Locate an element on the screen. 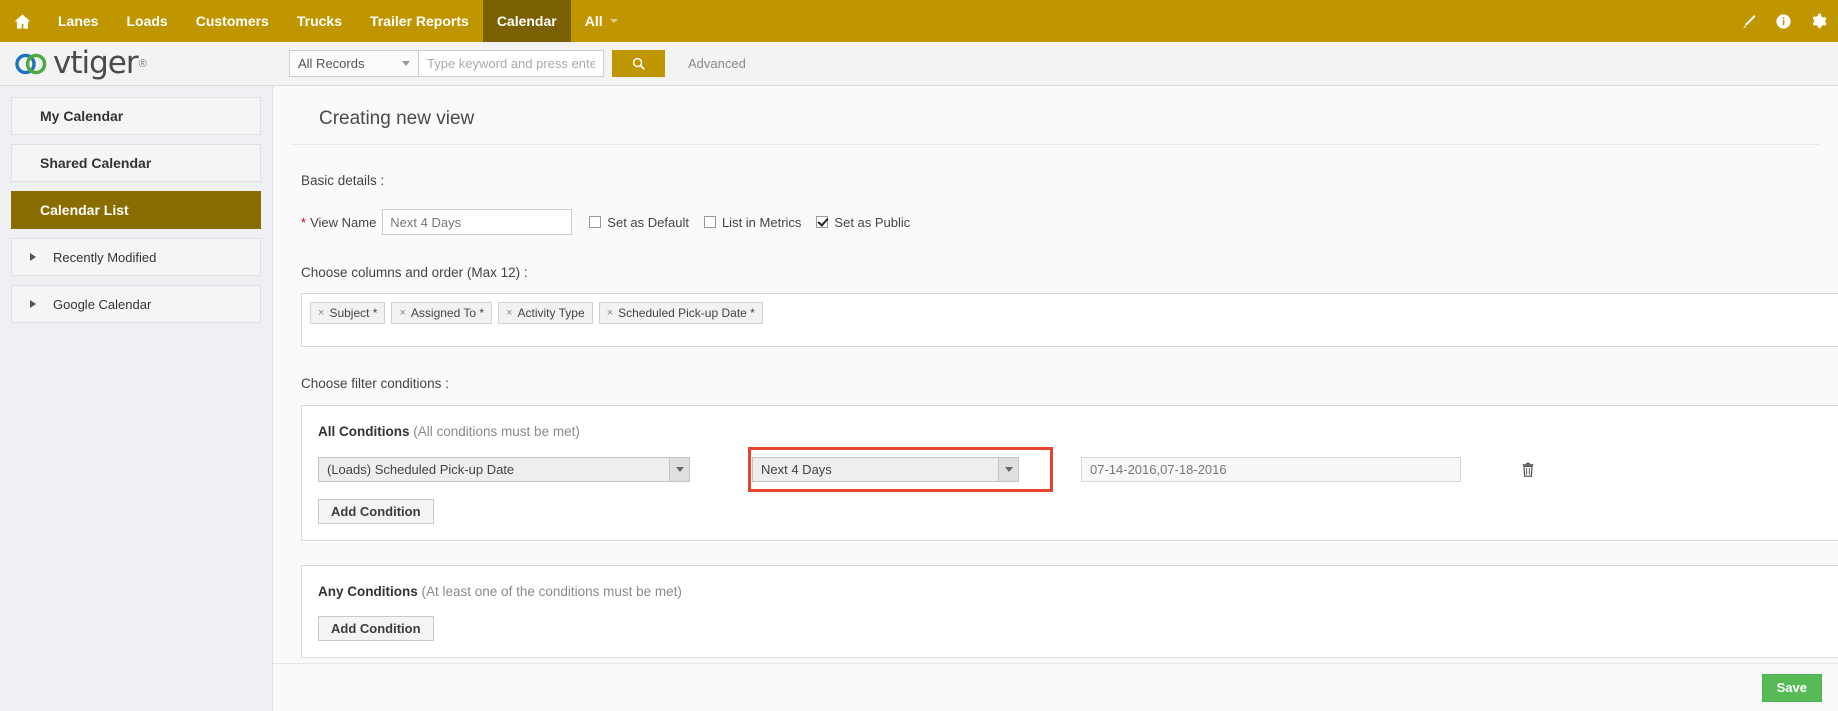  column-tag-label: Subject * is located at coordinates (353, 313).